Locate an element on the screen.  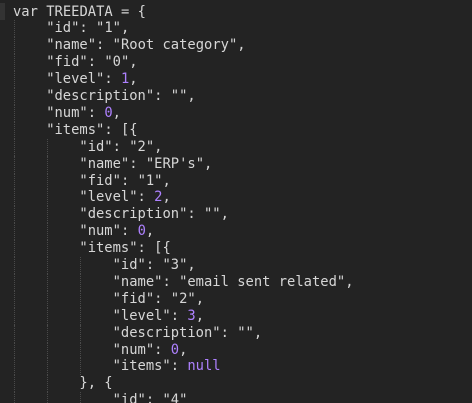
punctuation-token: var TREEDATA = { is located at coordinates (79, 11).